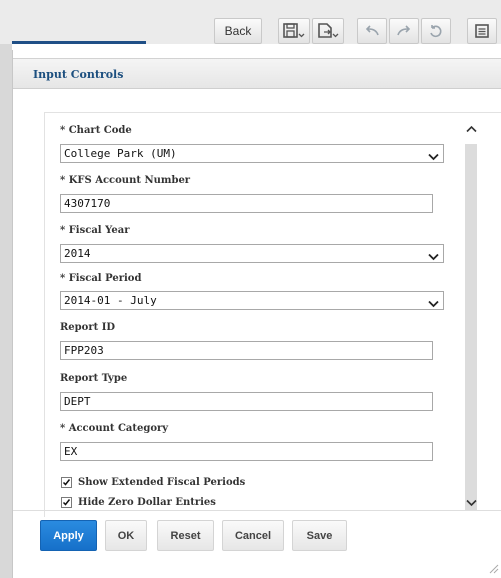 This screenshot has height=578, width=501. I want to click on back-button: Back, so click(238, 31).